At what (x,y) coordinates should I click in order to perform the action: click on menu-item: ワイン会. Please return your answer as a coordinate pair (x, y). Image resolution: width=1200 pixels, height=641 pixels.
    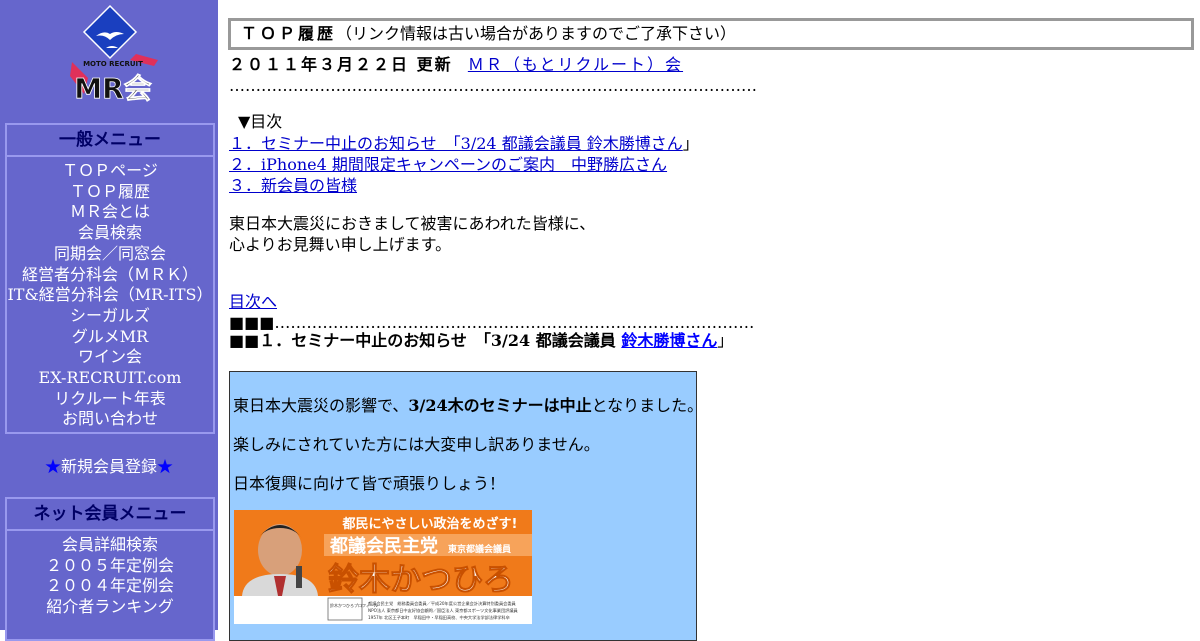
    Looking at the image, I should click on (110, 357).